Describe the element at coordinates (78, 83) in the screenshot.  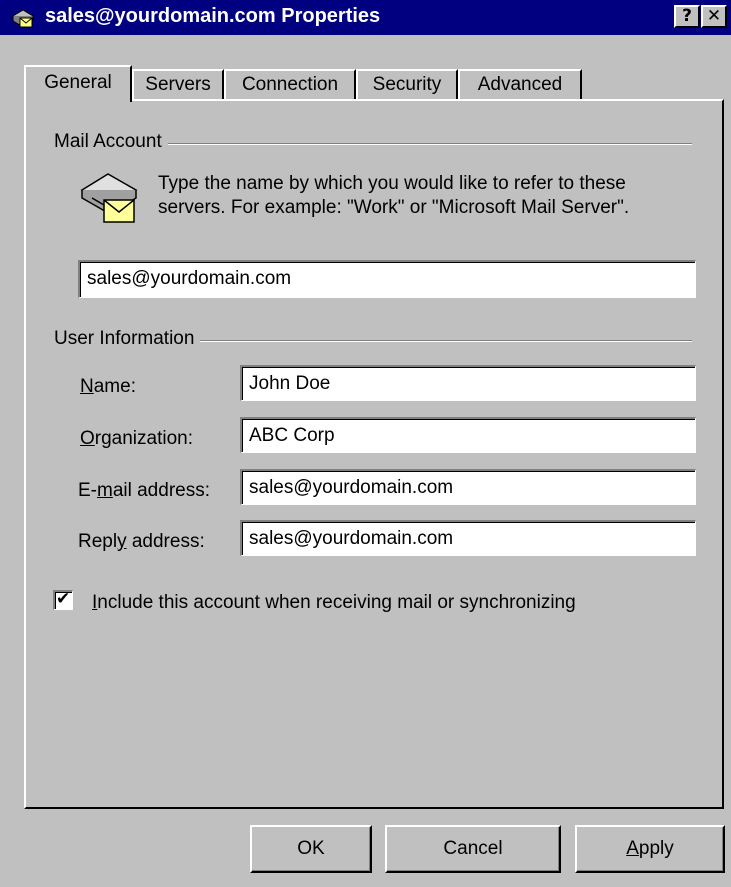
I see `tab-general: General` at that location.